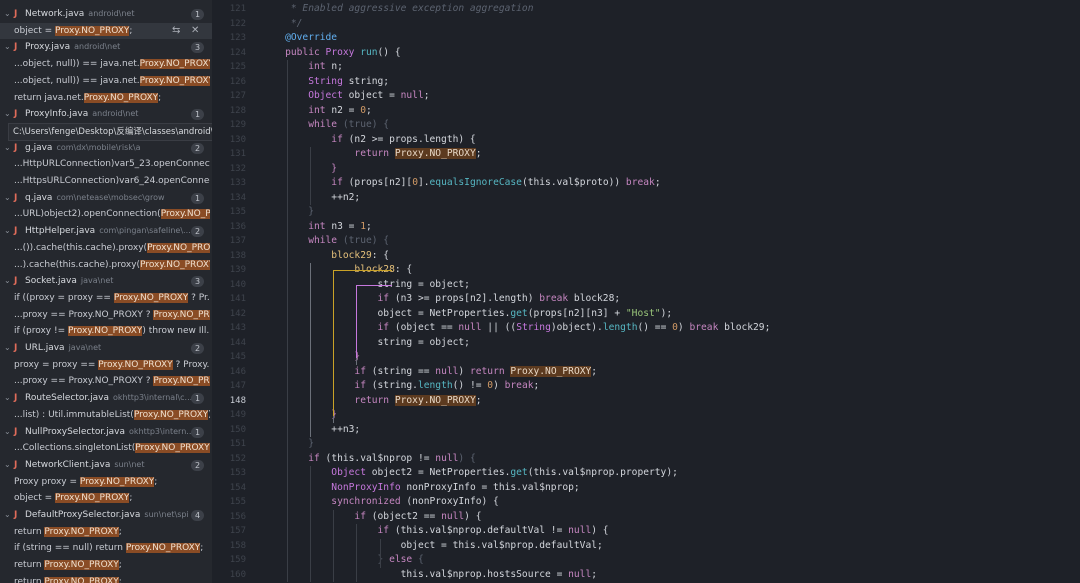 The width and height of the screenshot is (1080, 583). I want to click on close-icon: ✕, so click(195, 31).